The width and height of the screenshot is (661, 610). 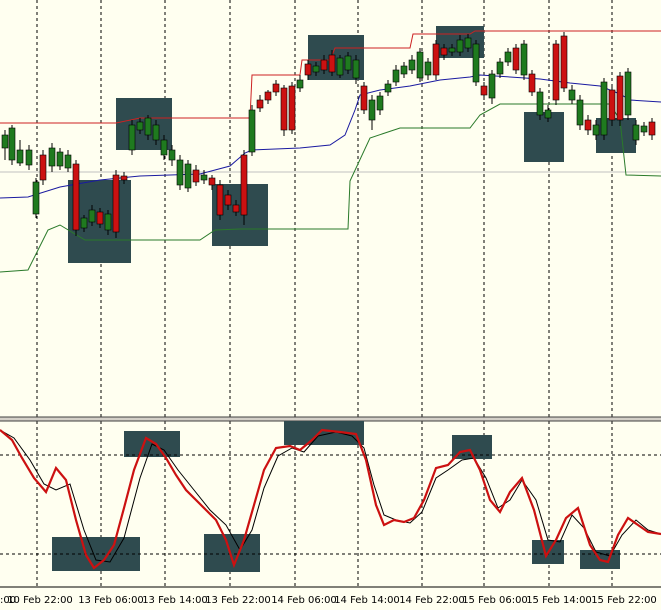 I want to click on time-axis-label: 14 Feb 14:00, so click(x=367, y=600).